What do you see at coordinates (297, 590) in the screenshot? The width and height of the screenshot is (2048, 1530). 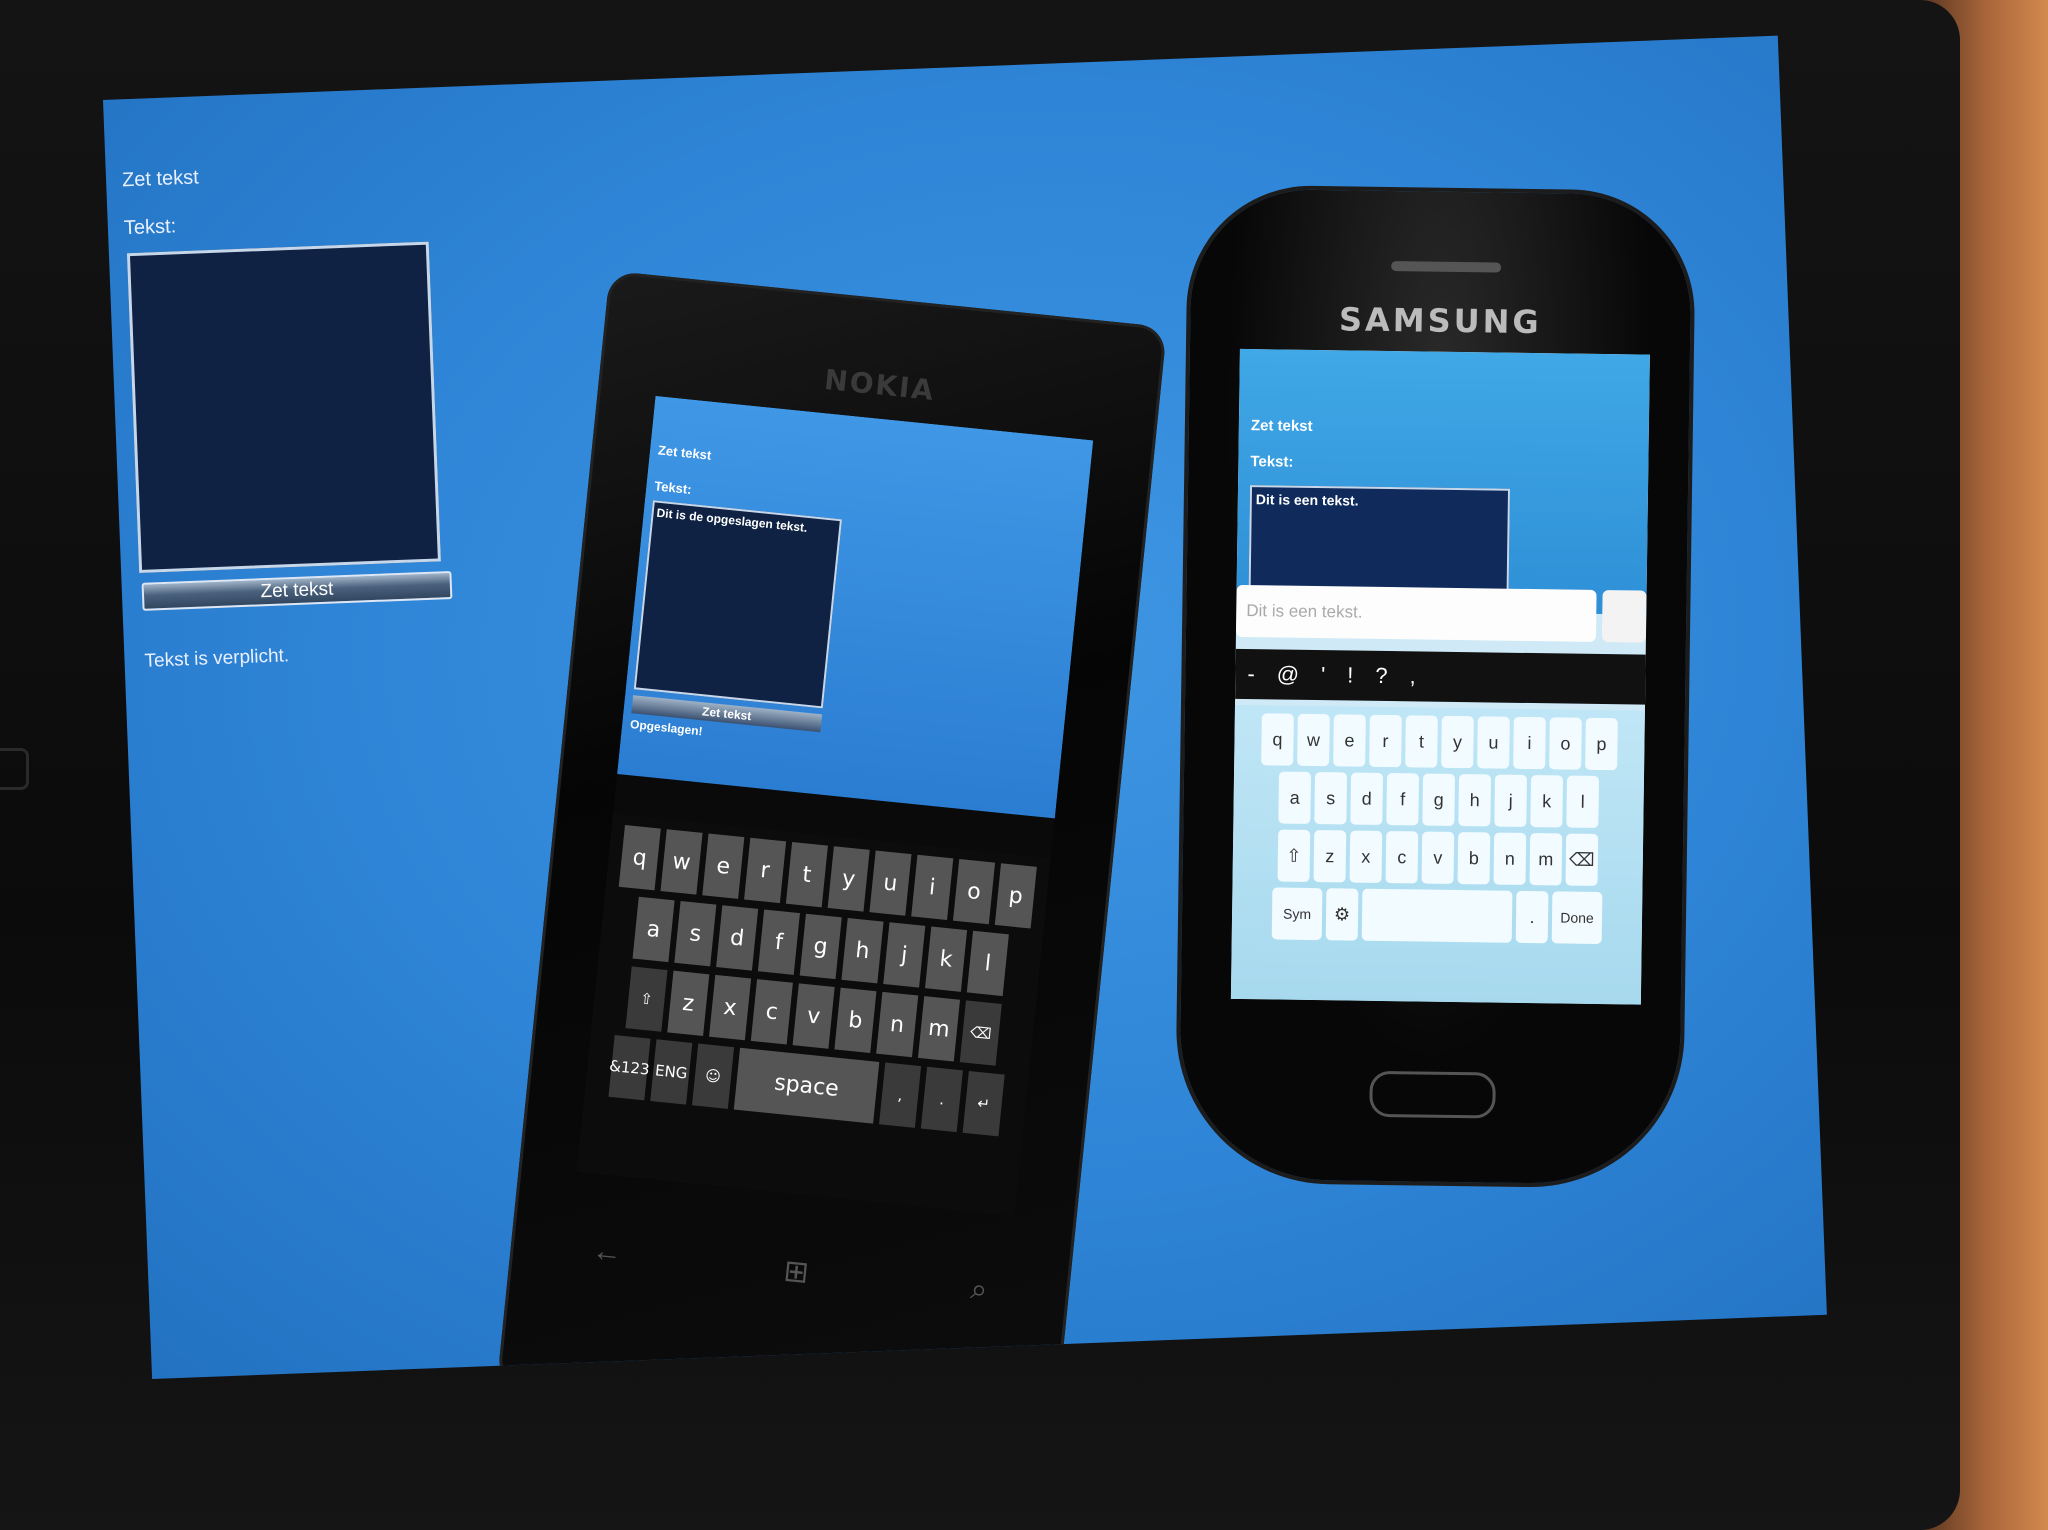 I see `set-text-button: Zet tekst` at bounding box center [297, 590].